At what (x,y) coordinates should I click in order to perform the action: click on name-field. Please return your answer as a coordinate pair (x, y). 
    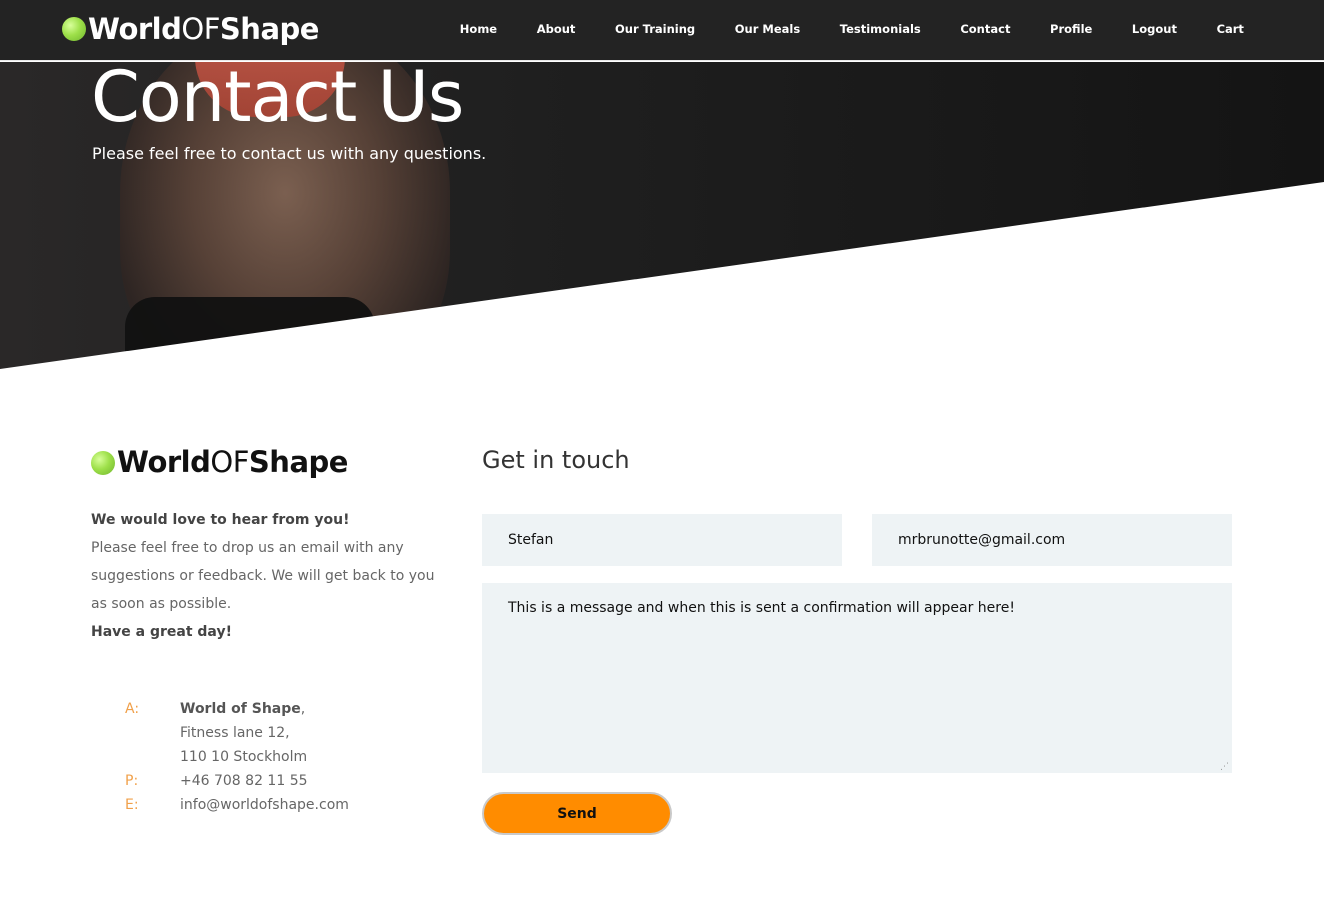
    Looking at the image, I should click on (662, 540).